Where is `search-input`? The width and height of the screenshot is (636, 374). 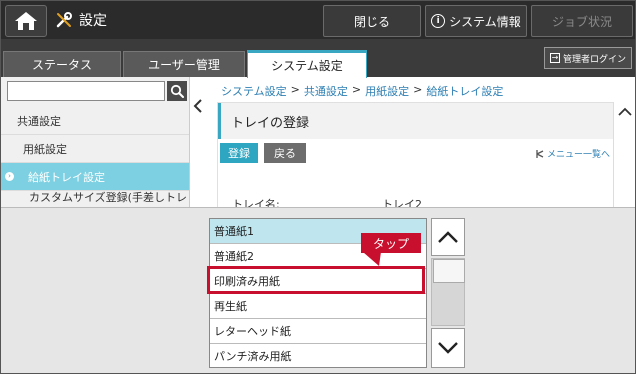 search-input is located at coordinates (86, 91).